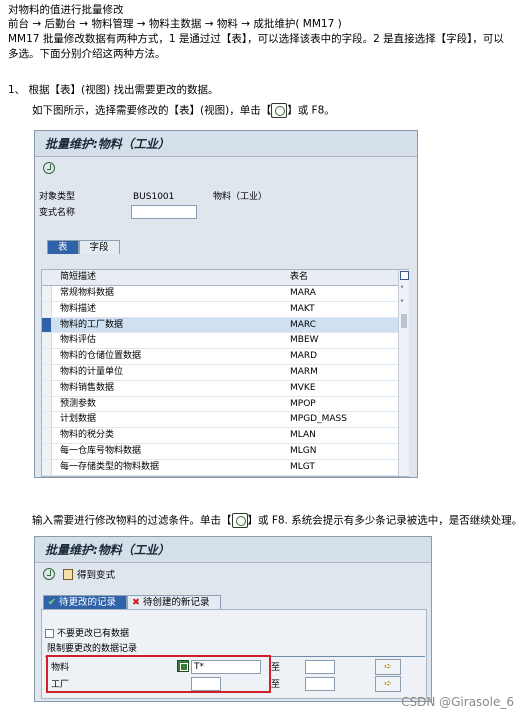 The image size is (522, 715). I want to click on obj-type-code: BUS1001, so click(154, 197).